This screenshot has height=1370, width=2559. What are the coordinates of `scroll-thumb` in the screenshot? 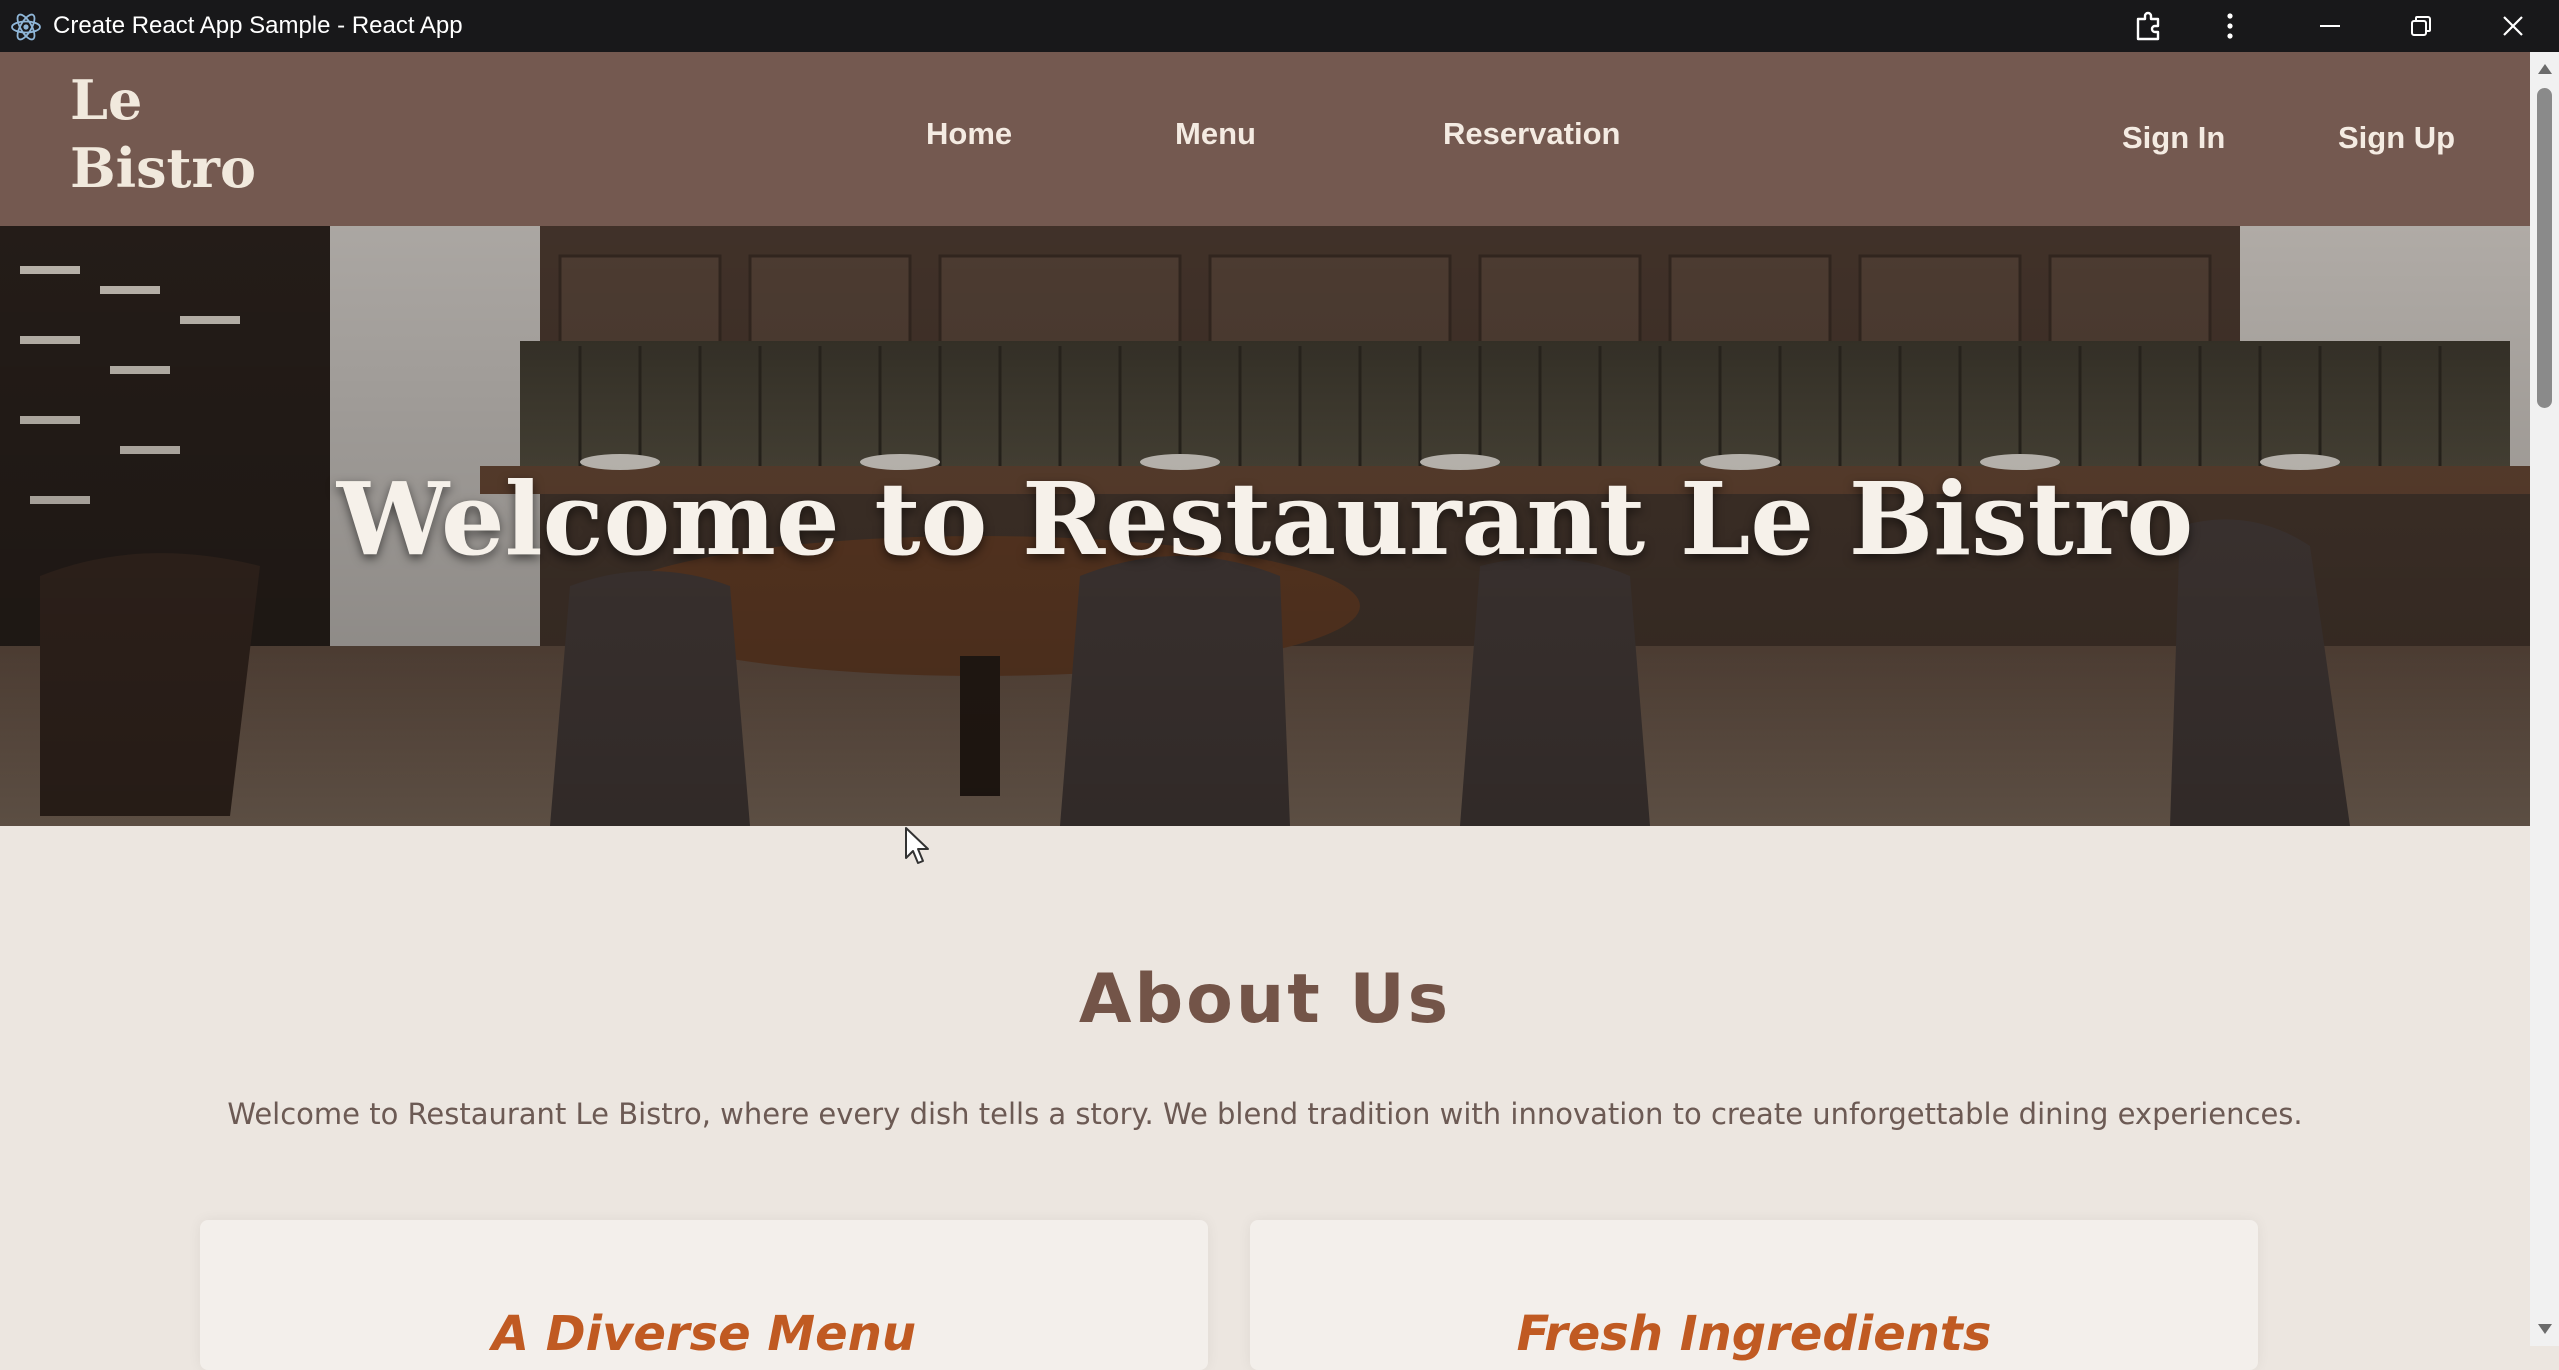 It's located at (2544, 248).